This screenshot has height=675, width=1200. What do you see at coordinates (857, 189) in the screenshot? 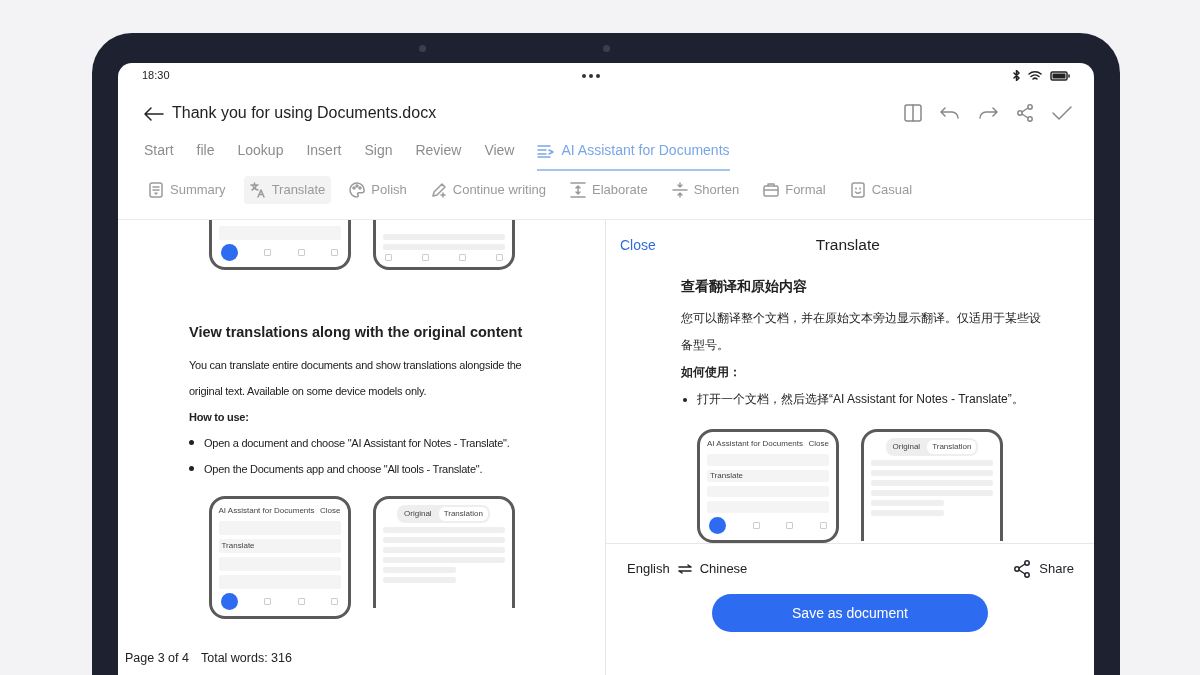
I see `smile-icon` at bounding box center [857, 189].